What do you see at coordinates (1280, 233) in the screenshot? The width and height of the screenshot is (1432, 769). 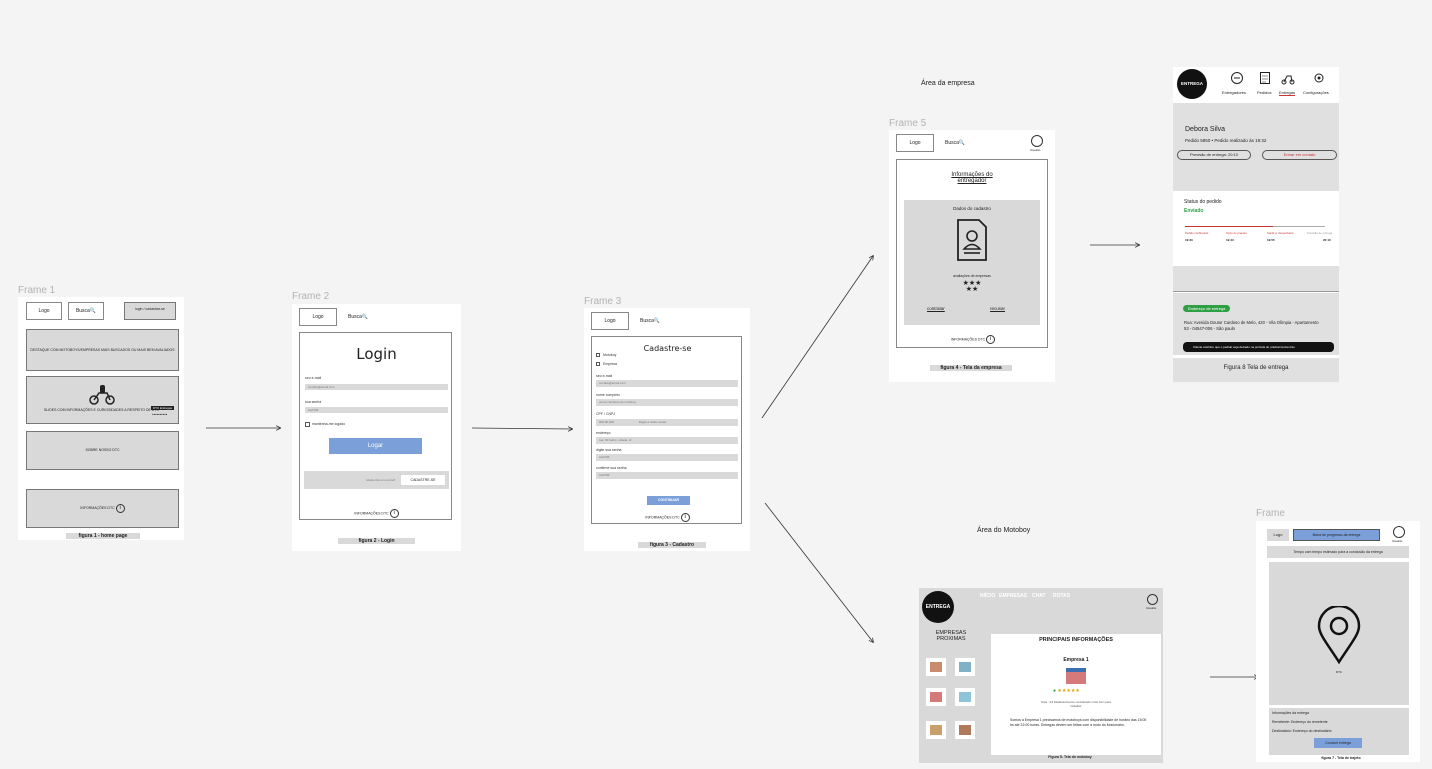 I see `step-3-label: Saída p/ despachado` at bounding box center [1280, 233].